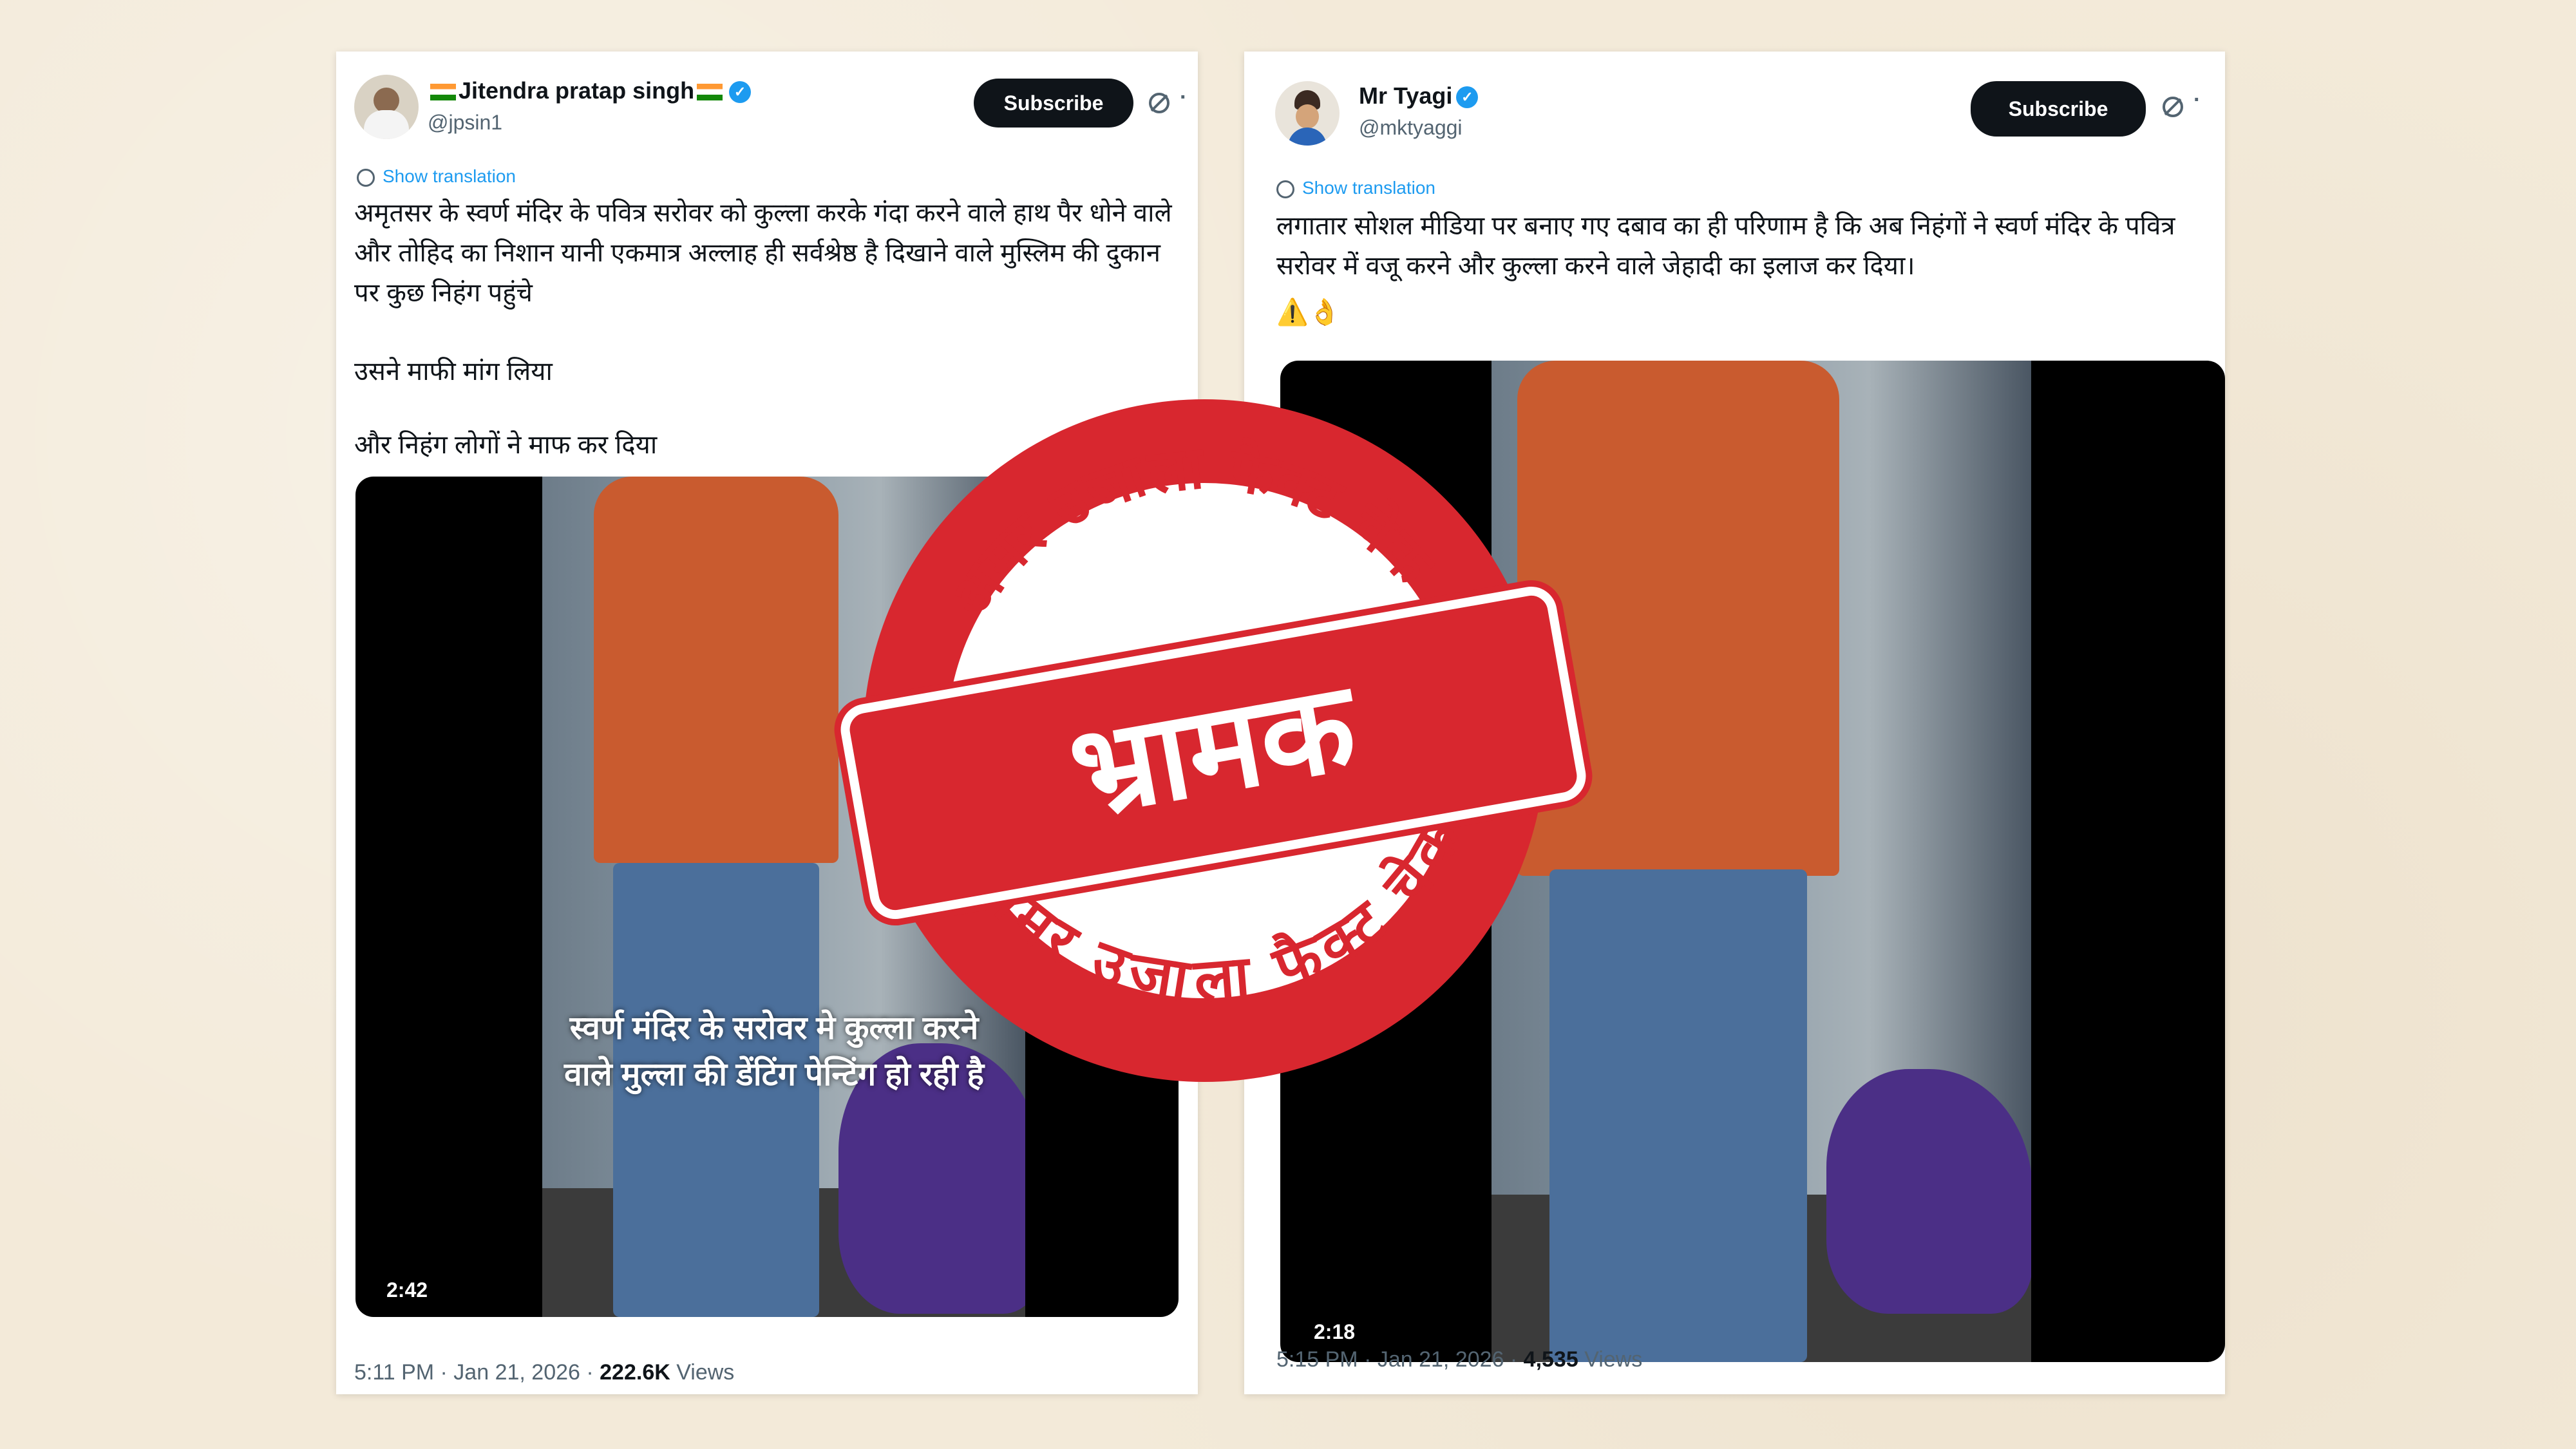 The width and height of the screenshot is (2576, 1449). What do you see at coordinates (465, 123) in the screenshot?
I see `author-handle: @jpsin1` at bounding box center [465, 123].